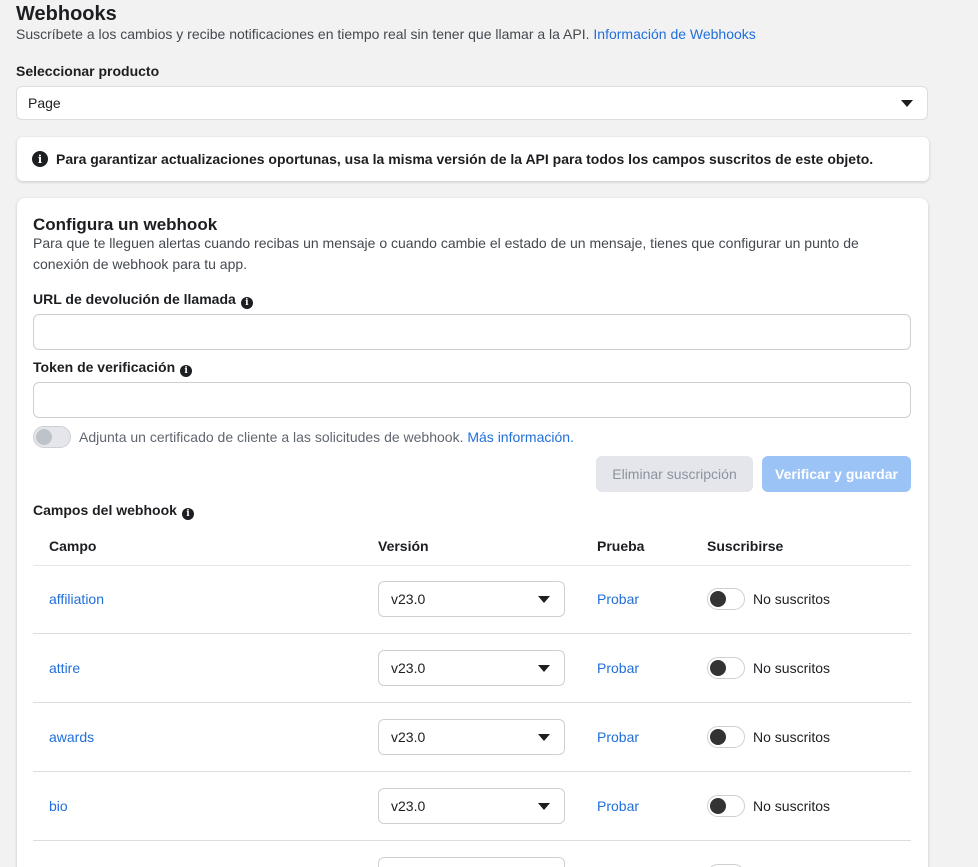 Image resolution: width=978 pixels, height=867 pixels. I want to click on verify-token-label: Token de verificación i, so click(113, 368).